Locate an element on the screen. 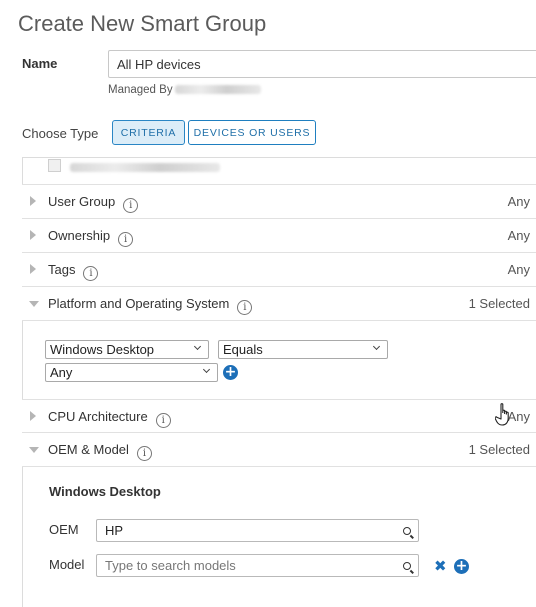  operator-select: Equals is located at coordinates (303, 349).